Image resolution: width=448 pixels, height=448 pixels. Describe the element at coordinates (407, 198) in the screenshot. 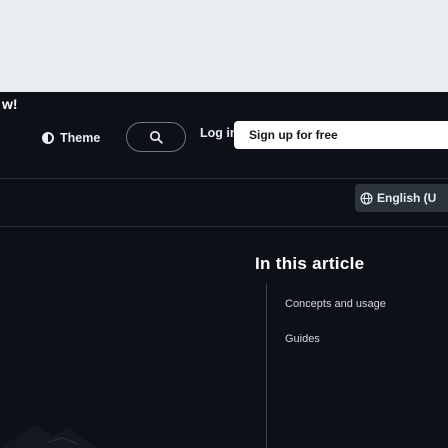

I see `language-label: English (U` at that location.